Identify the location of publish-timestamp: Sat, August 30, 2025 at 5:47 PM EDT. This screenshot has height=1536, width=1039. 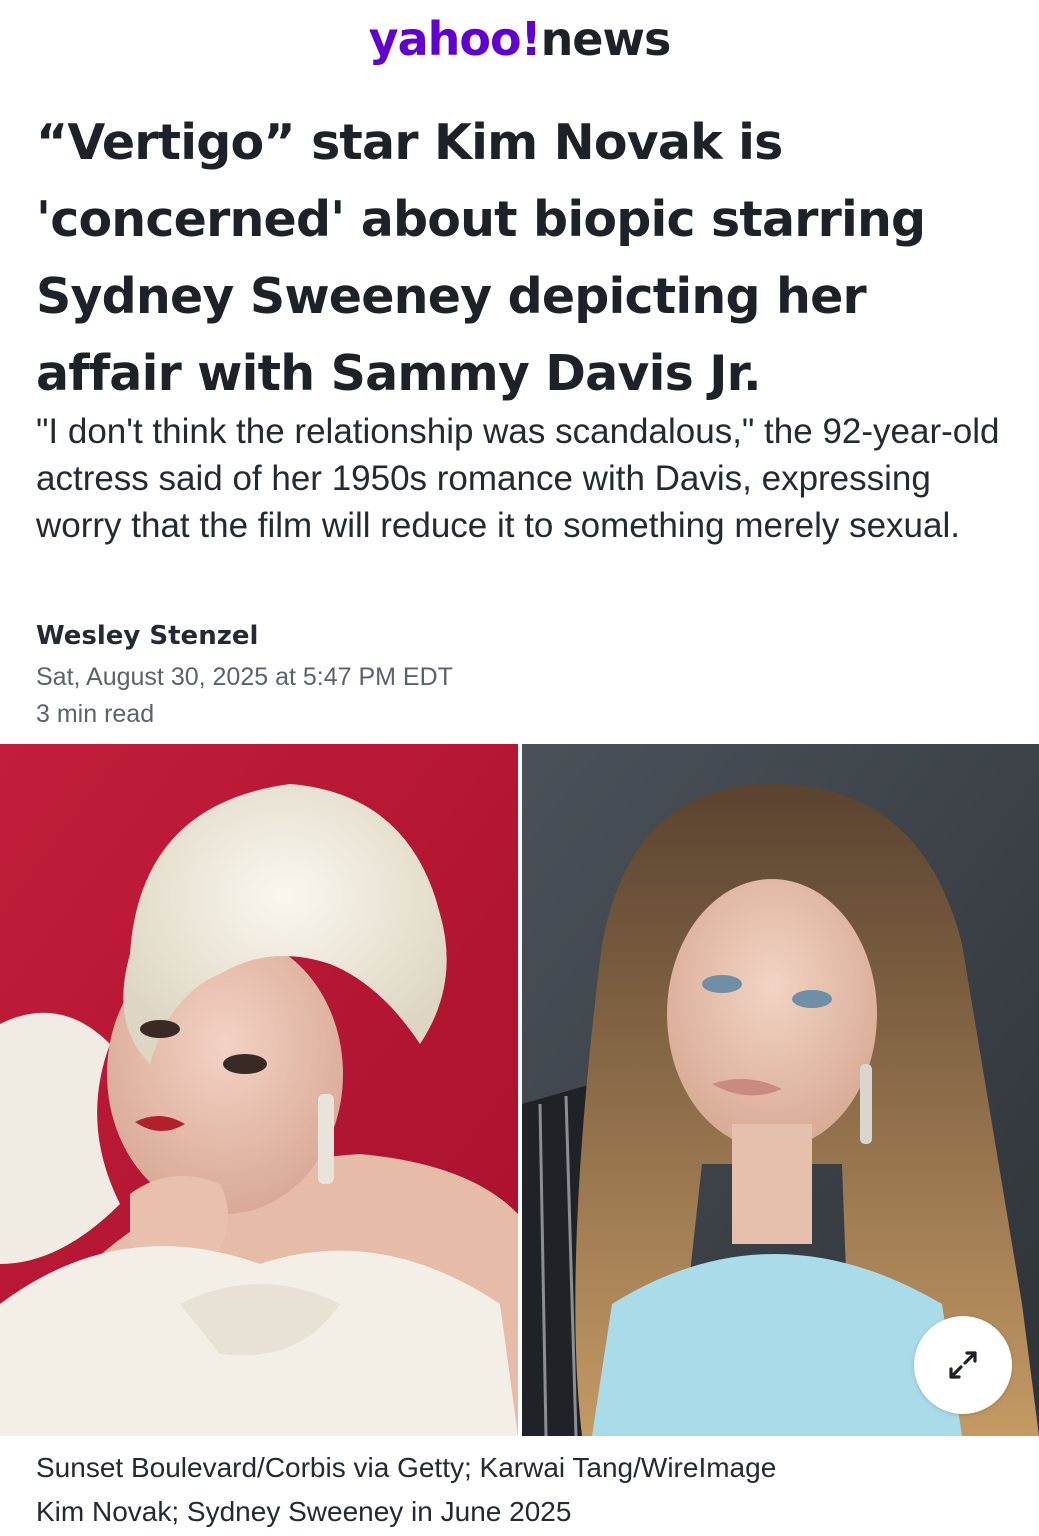
(244, 677).